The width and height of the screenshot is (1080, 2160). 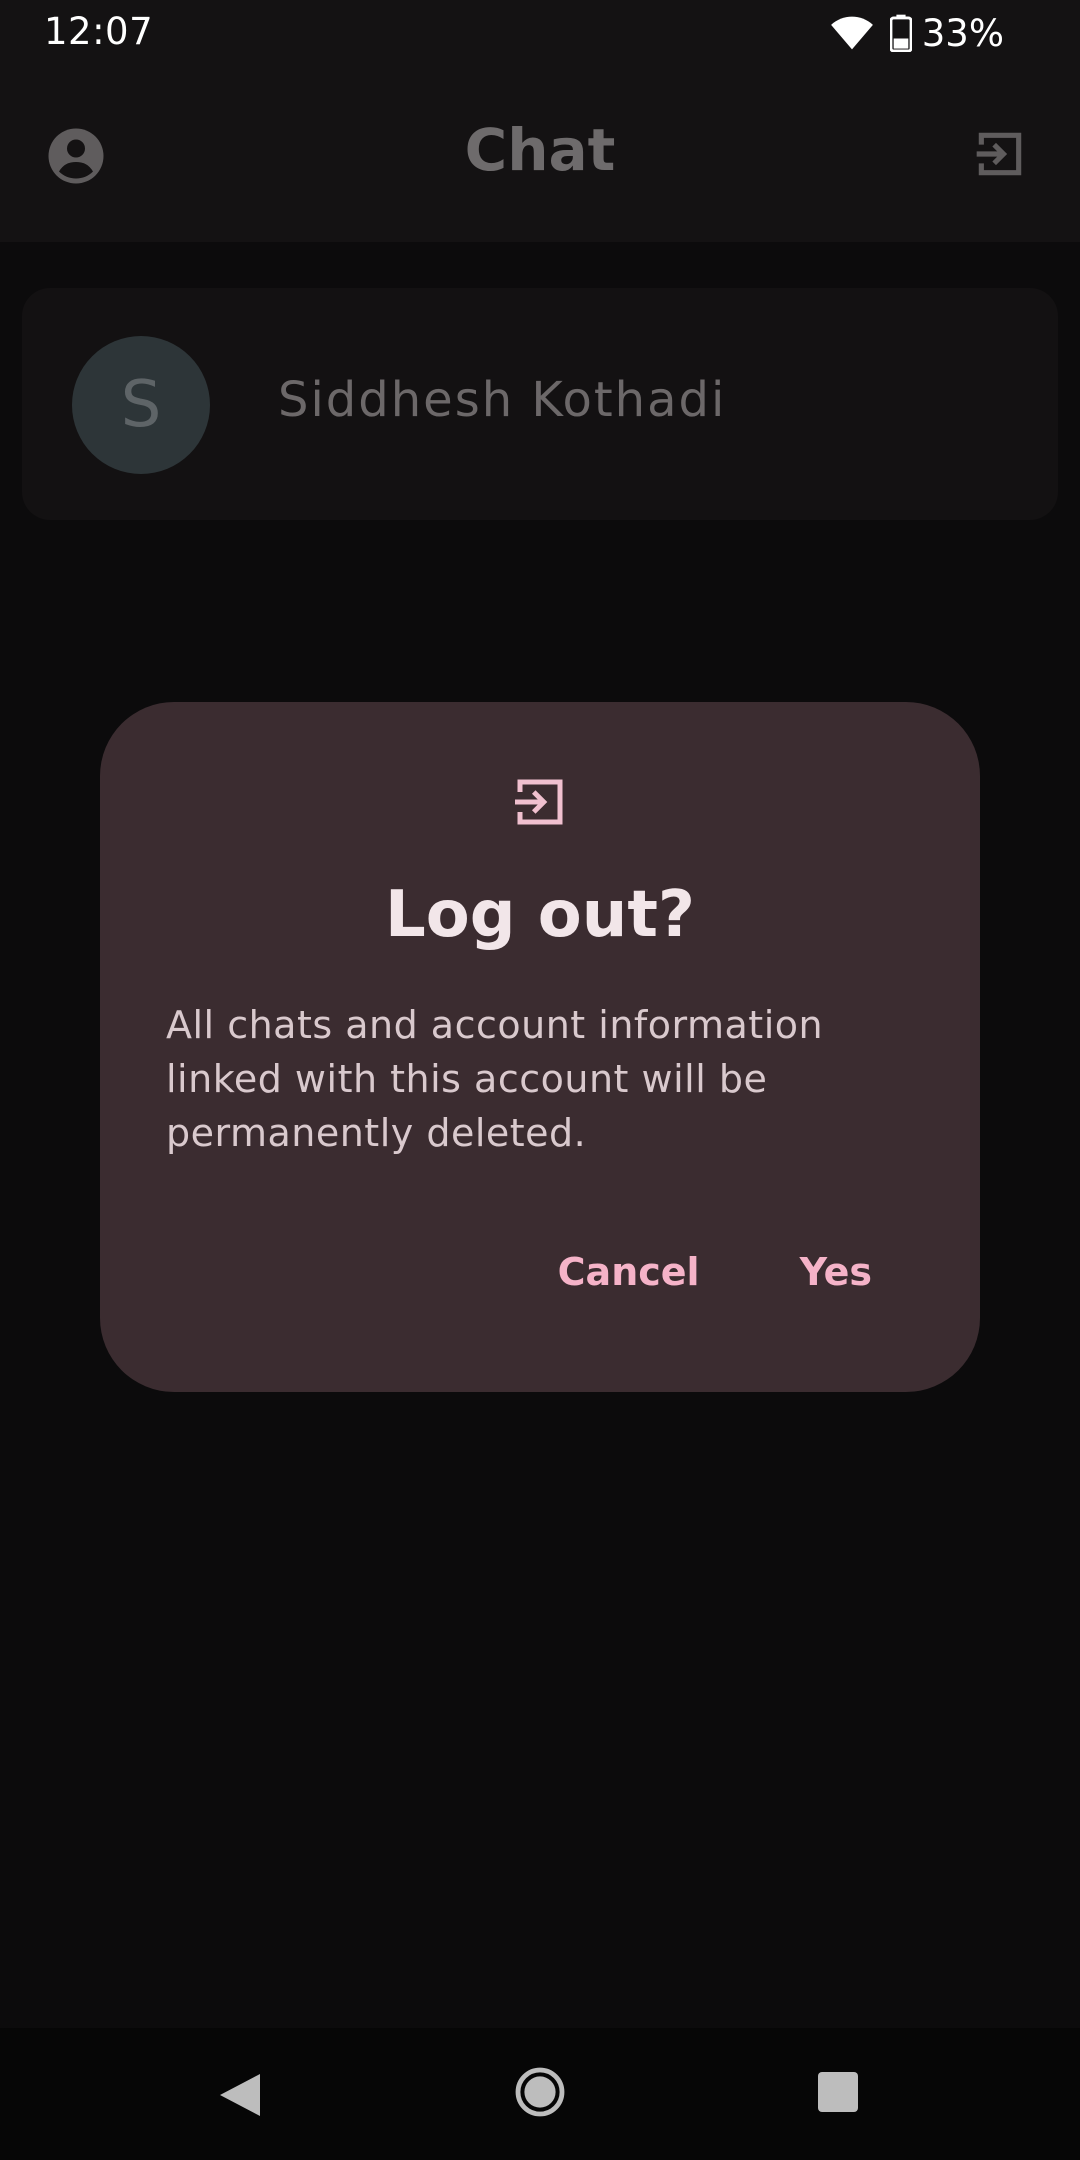 What do you see at coordinates (141, 405) in the screenshot?
I see `avatar: S` at bounding box center [141, 405].